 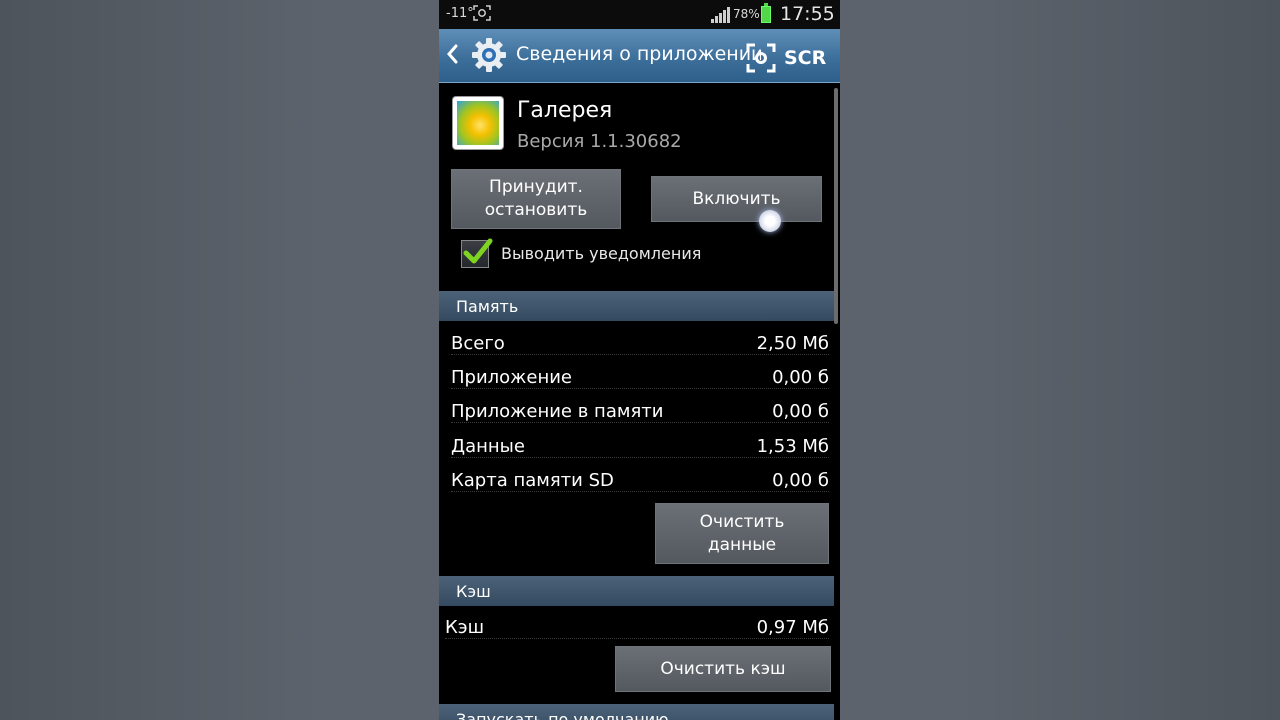 What do you see at coordinates (478, 123) in the screenshot?
I see `gallery-app-icon` at bounding box center [478, 123].